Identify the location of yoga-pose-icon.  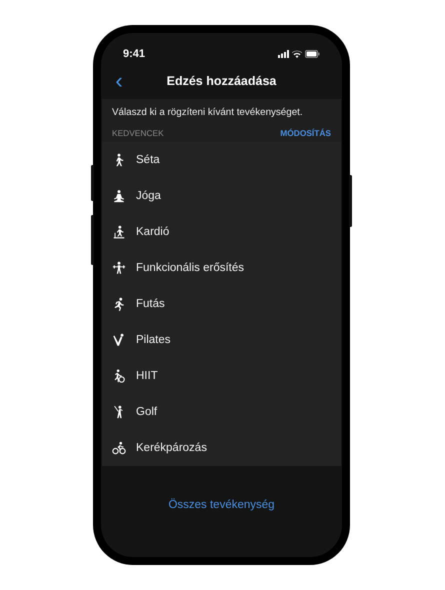
(119, 196).